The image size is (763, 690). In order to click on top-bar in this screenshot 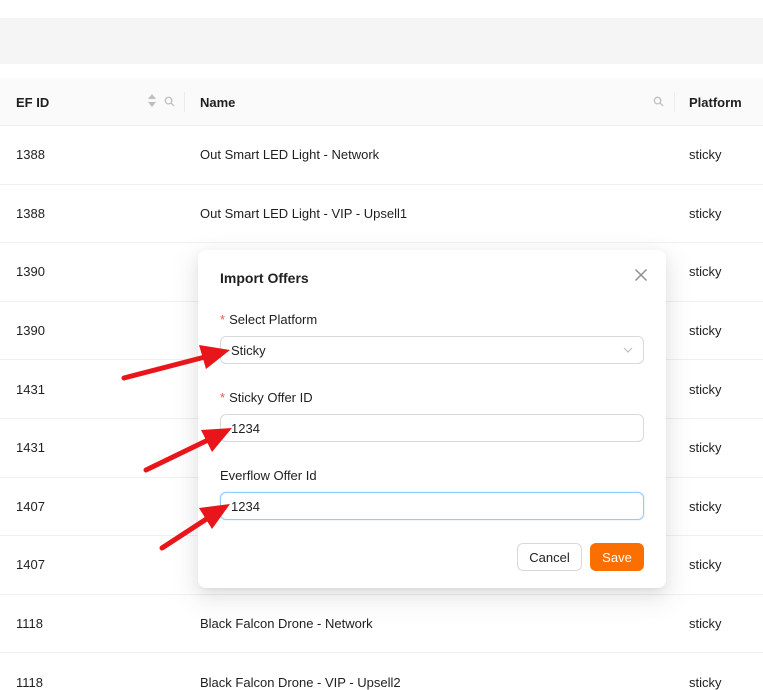, I will do `click(381, 41)`.